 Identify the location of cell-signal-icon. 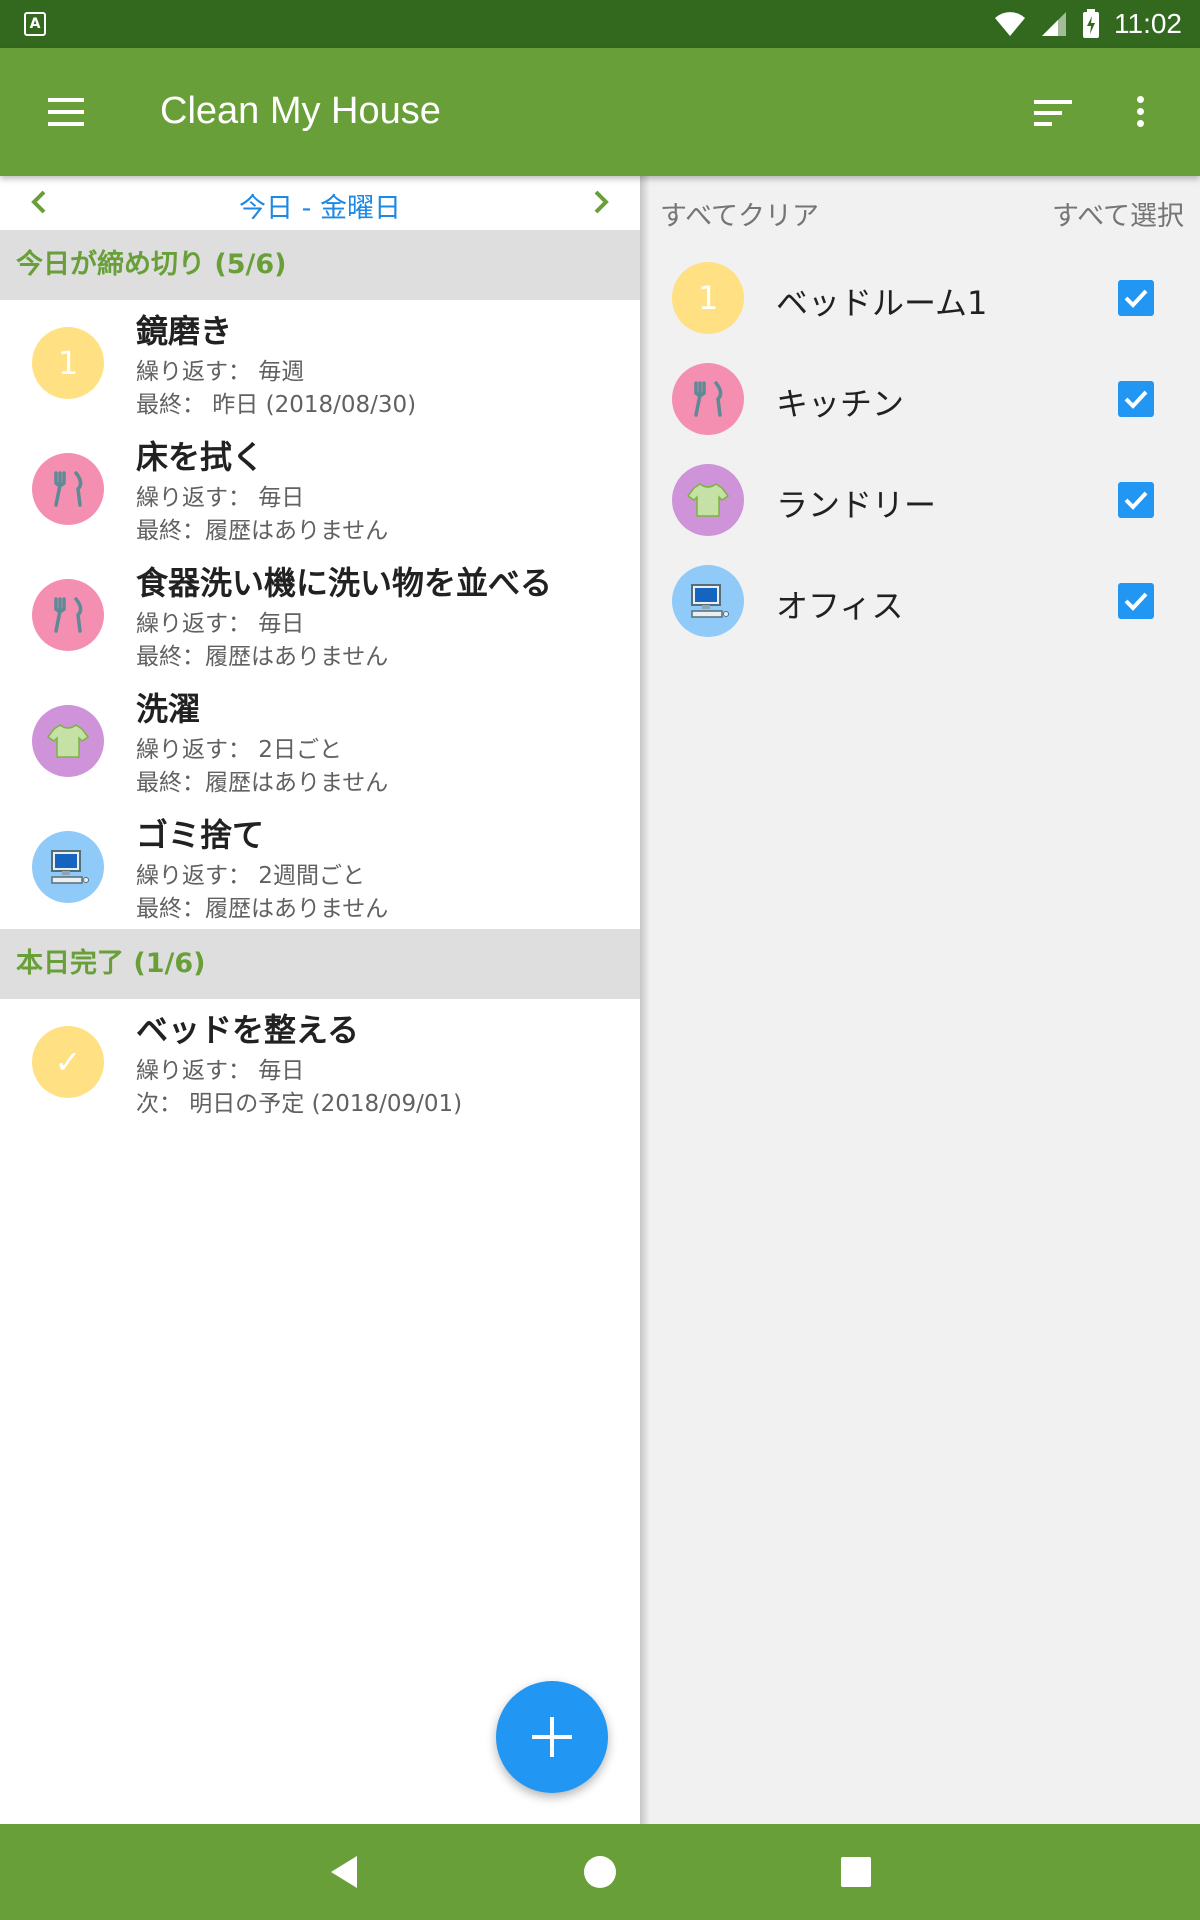
(1054, 24).